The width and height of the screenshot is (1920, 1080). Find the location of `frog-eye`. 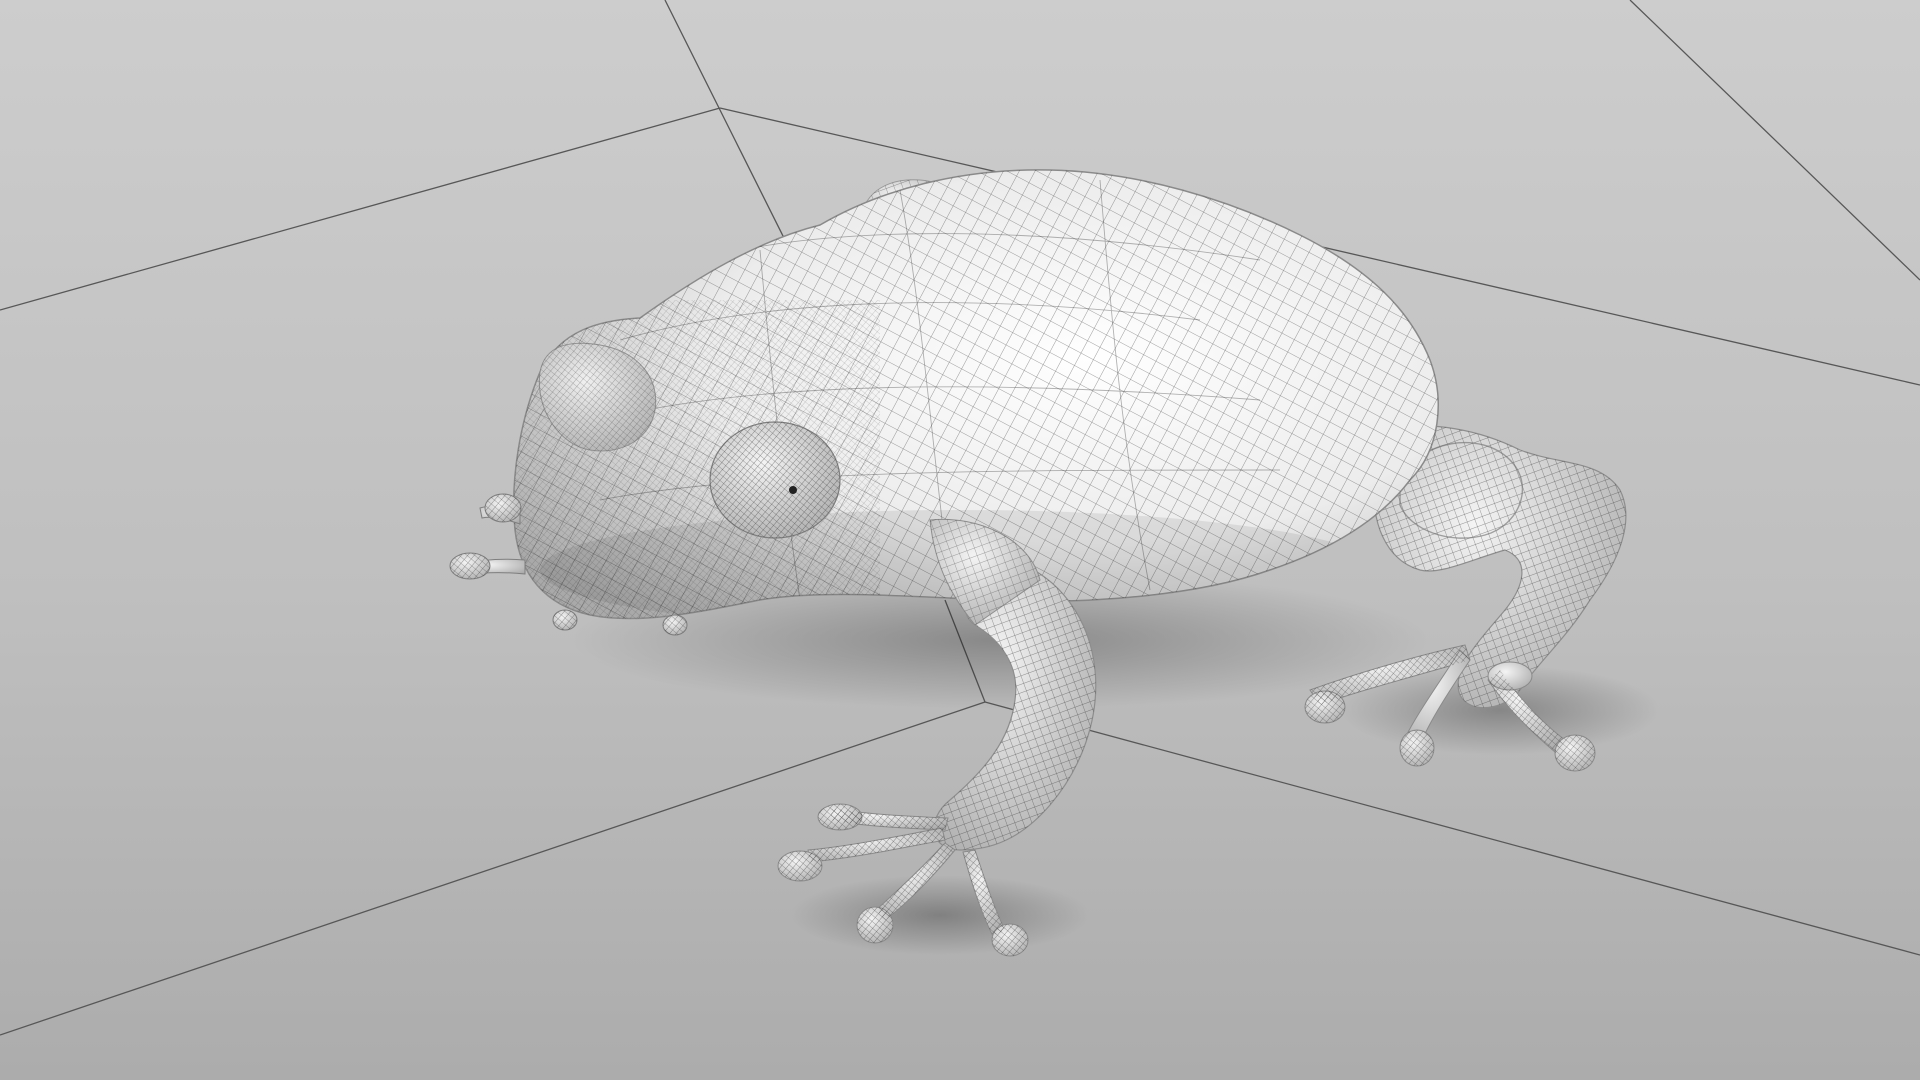

frog-eye is located at coordinates (775, 480).